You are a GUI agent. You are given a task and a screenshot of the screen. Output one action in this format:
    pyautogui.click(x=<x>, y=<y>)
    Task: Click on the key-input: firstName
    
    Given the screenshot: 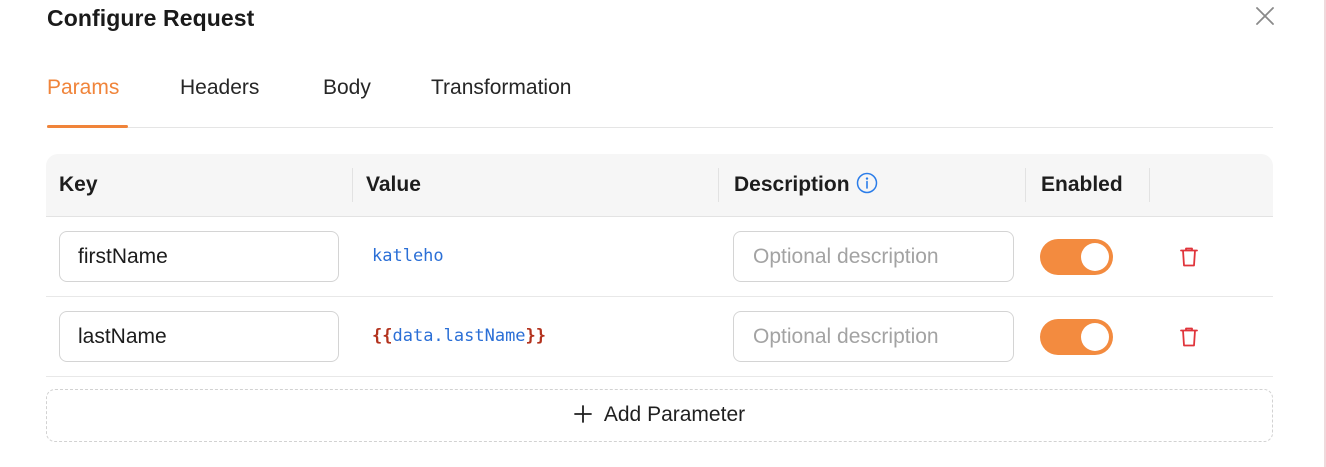 What is the action you would take?
    pyautogui.click(x=199, y=256)
    